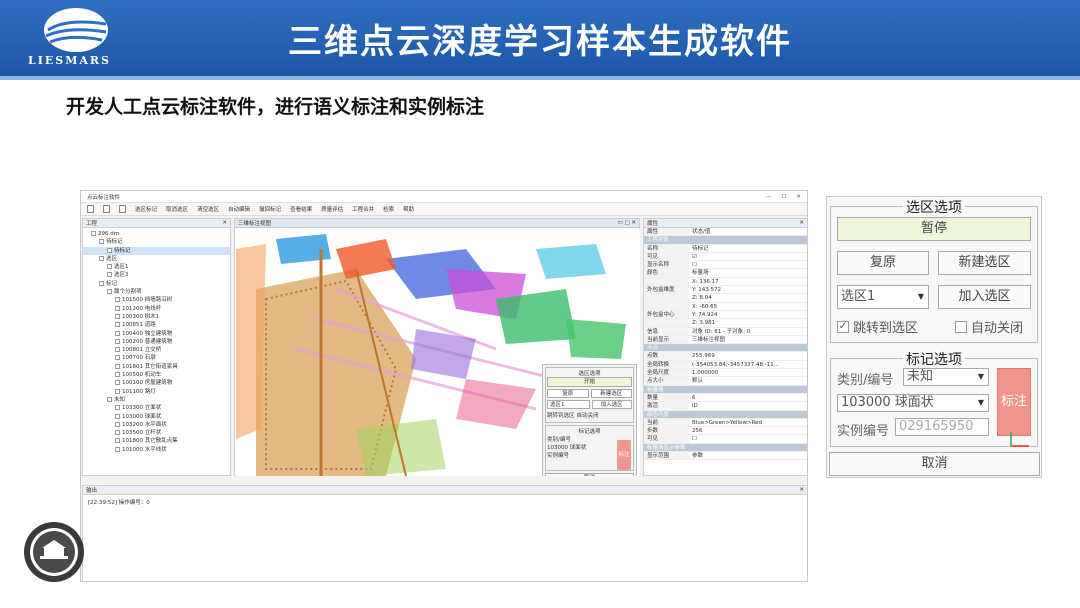  What do you see at coordinates (156, 350) in the screenshot?
I see `tree-item: 100801 立交桥` at bounding box center [156, 350].